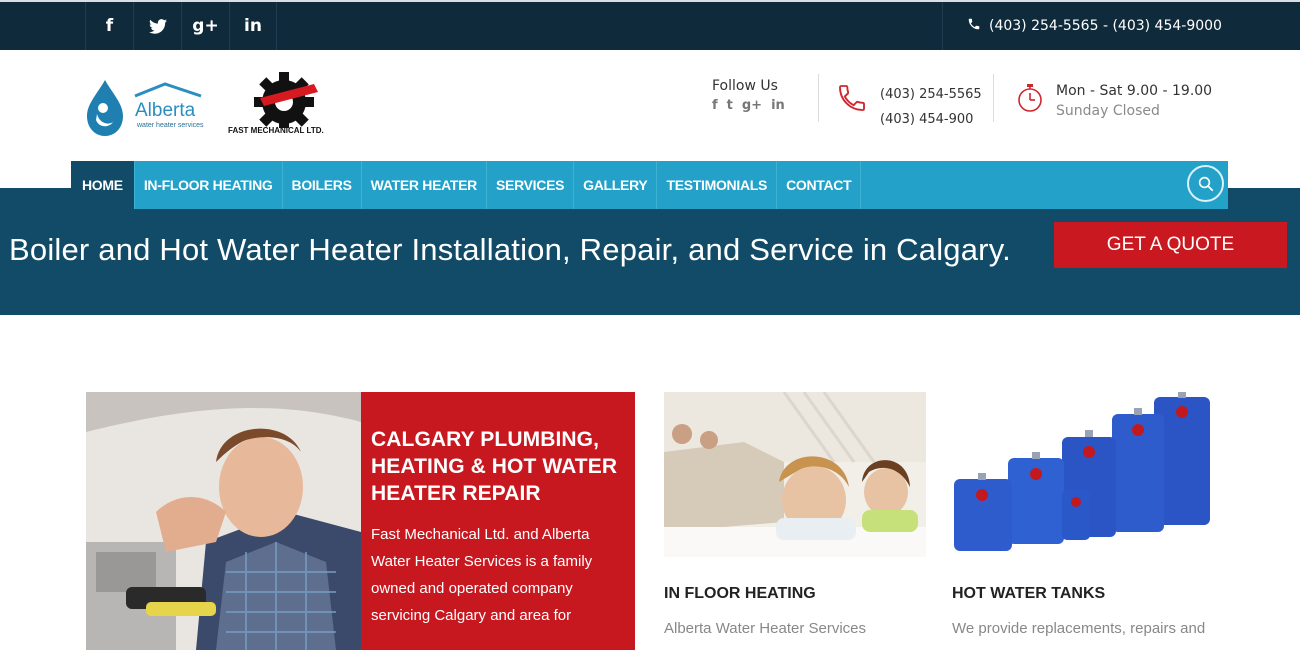  What do you see at coordinates (1108, 111) in the screenshot?
I see `hours-sunday: Sunday Closed` at bounding box center [1108, 111].